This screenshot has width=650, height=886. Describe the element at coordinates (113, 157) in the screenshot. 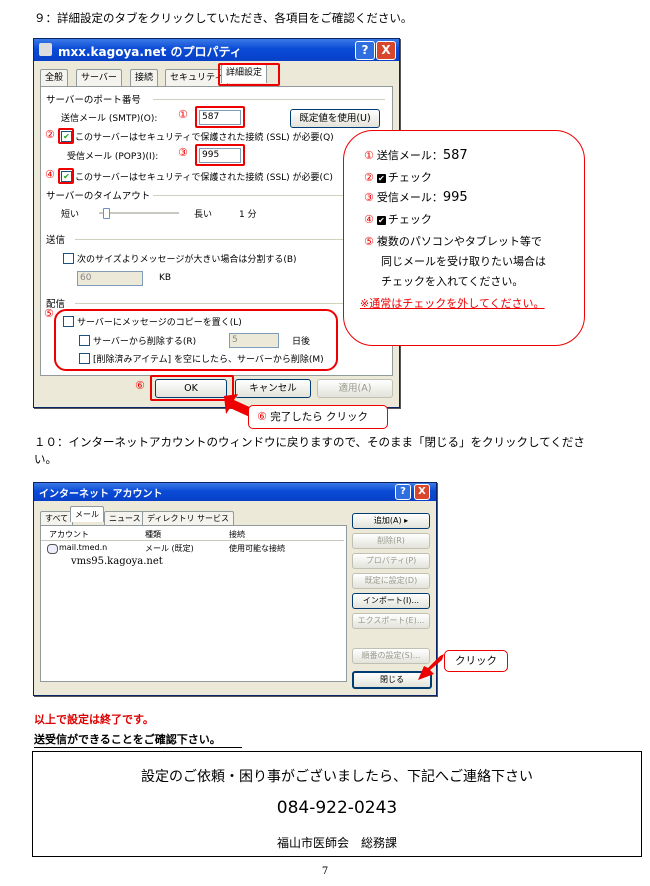

I see `pop3-label: 受信メール (POP3)(I):` at that location.